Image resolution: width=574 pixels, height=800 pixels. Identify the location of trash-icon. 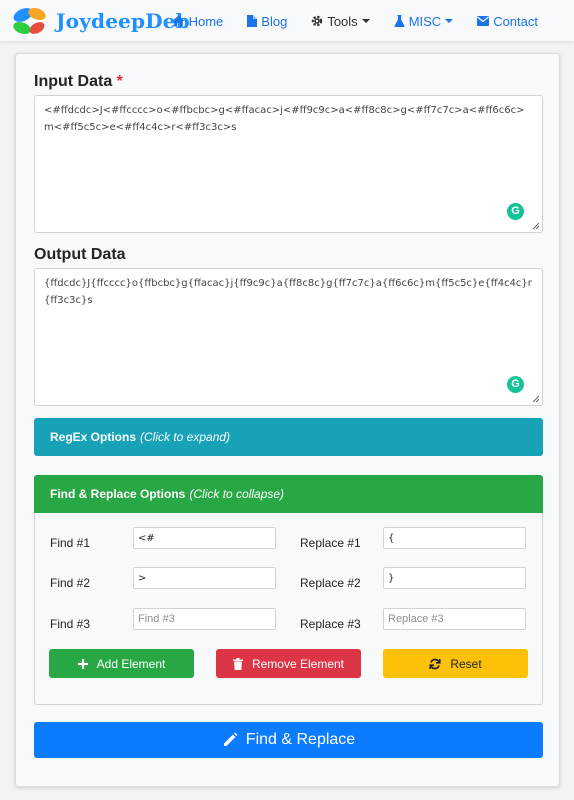
(237, 663).